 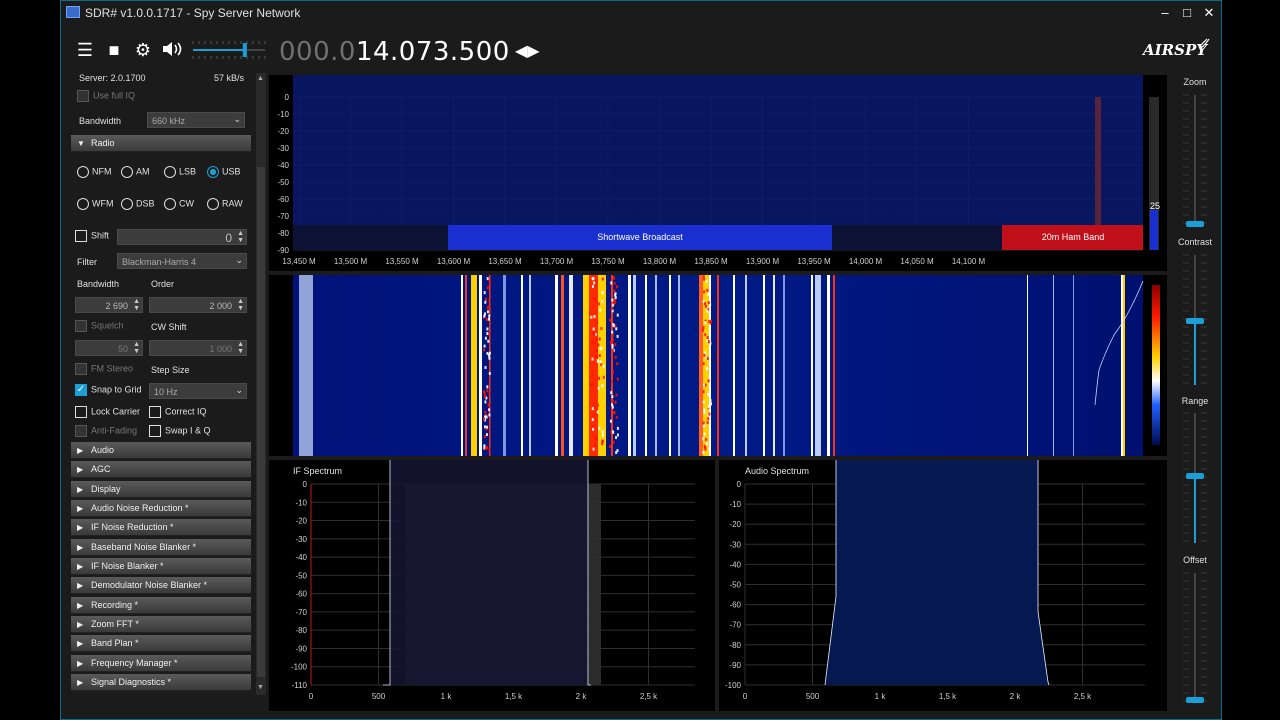 What do you see at coordinates (1098, 161) in the screenshot?
I see `tuned-frequency-marker` at bounding box center [1098, 161].